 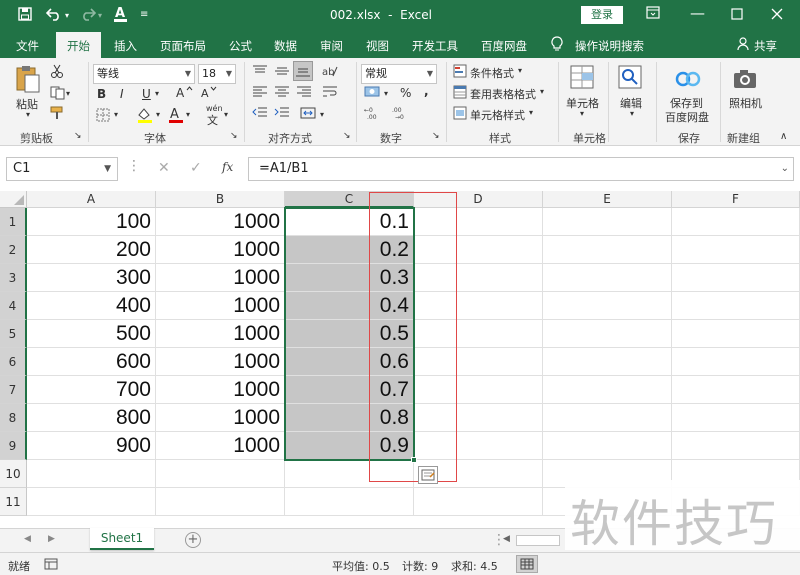 I want to click on decrease-font-icon: A, so click(x=209, y=93).